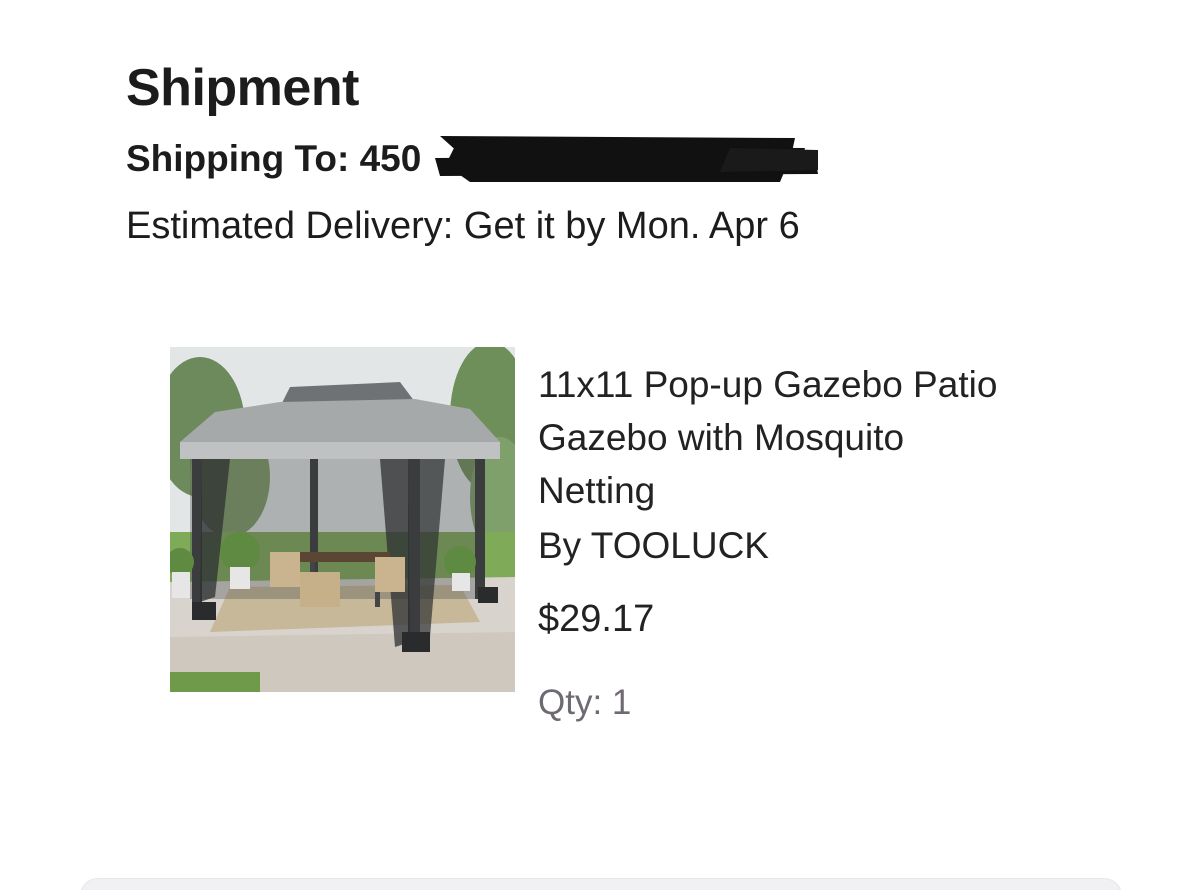  I want to click on qty-label: Qty:, so click(570, 702).